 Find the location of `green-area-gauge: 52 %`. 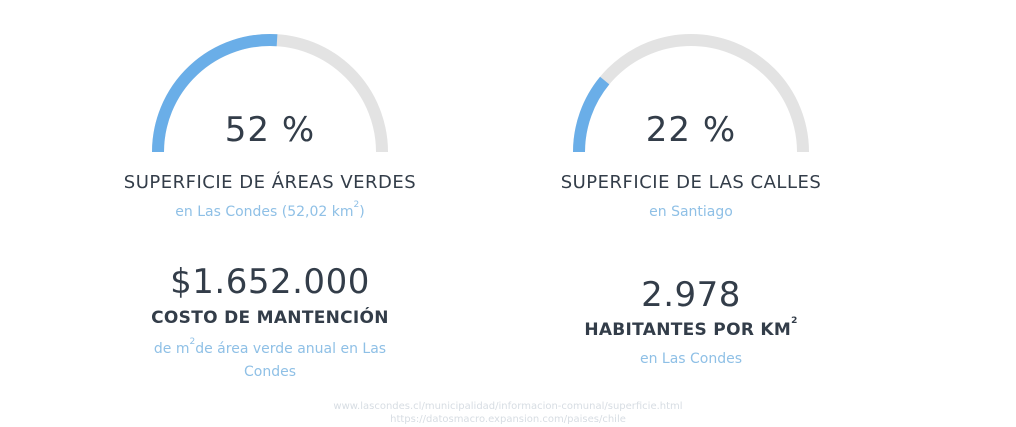

green-area-gauge: 52 % is located at coordinates (270, 93).